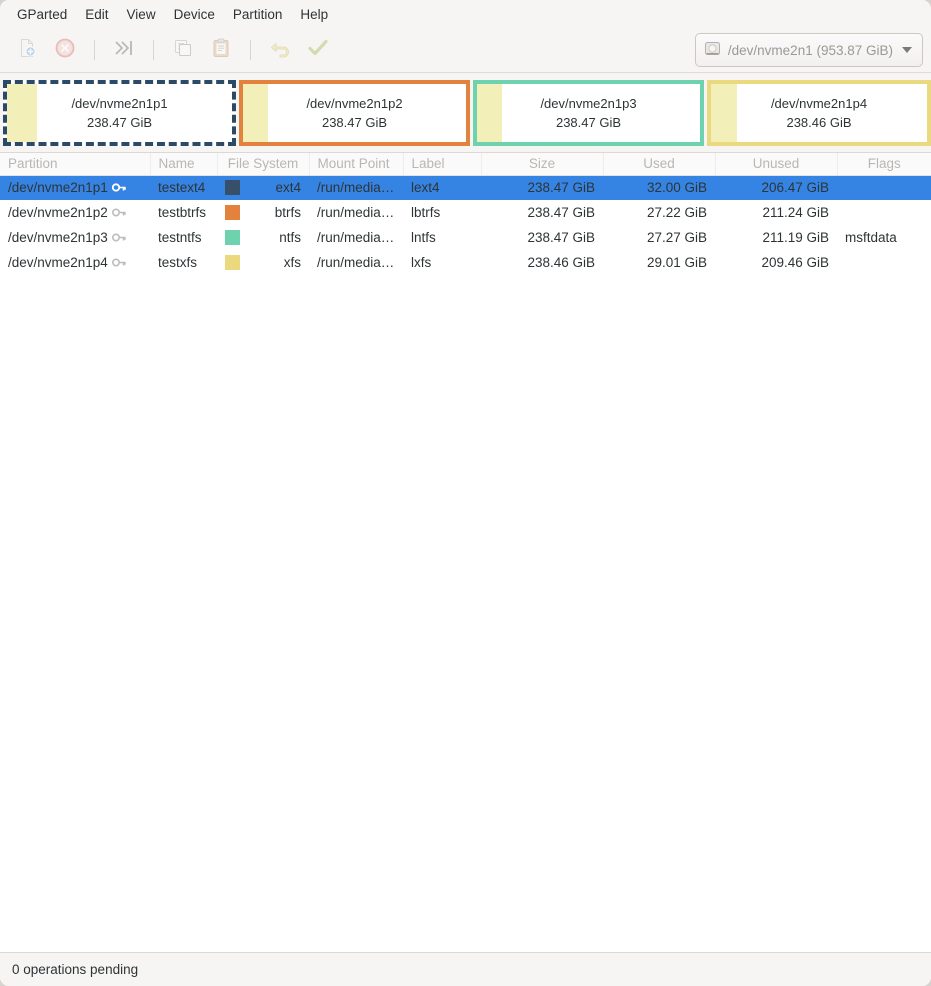  What do you see at coordinates (263, 164) in the screenshot?
I see `column-header-filesystem: File System` at bounding box center [263, 164].